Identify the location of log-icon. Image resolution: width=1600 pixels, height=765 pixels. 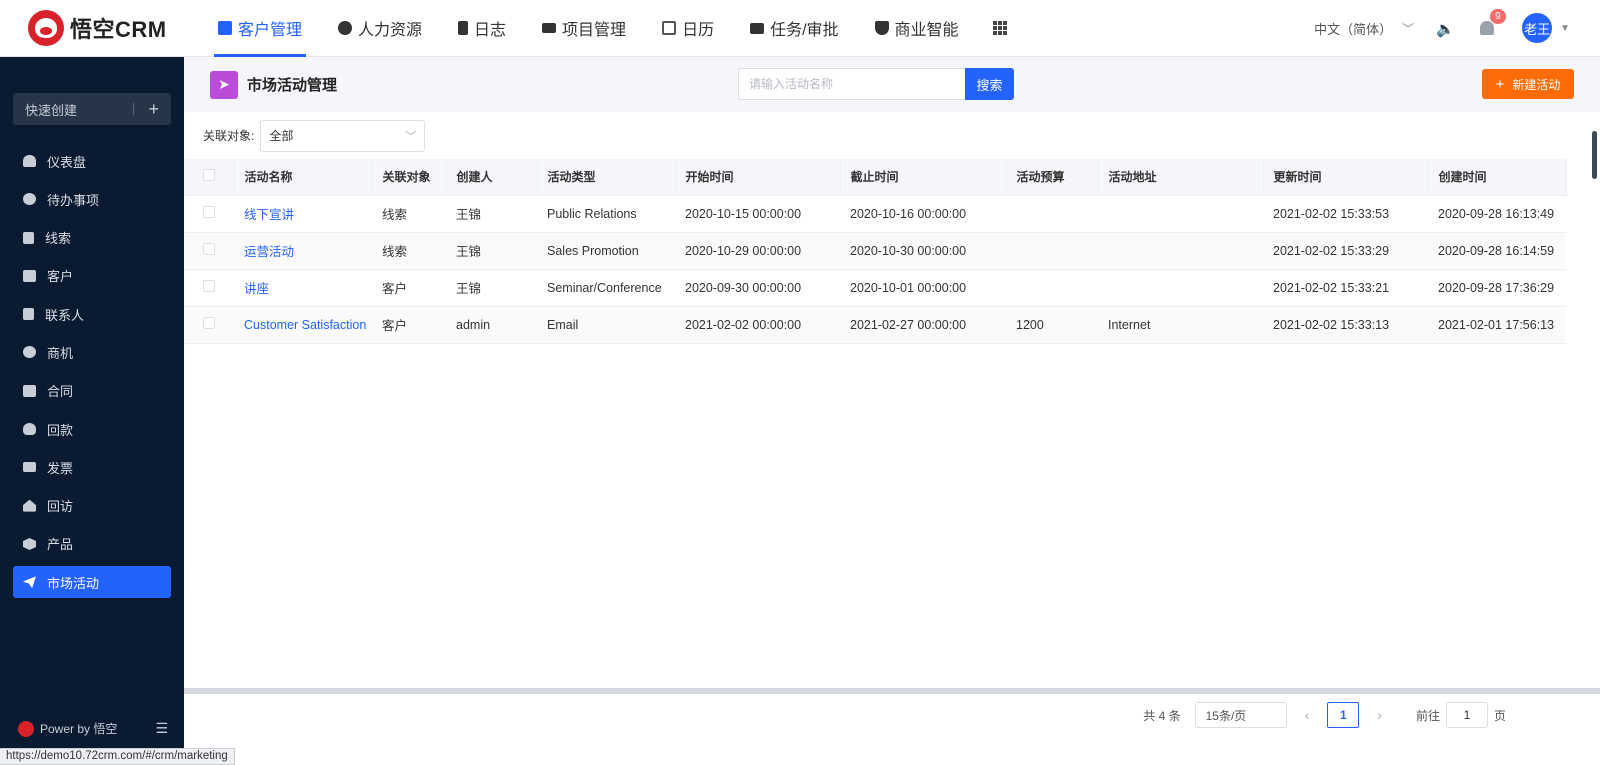
(463, 28).